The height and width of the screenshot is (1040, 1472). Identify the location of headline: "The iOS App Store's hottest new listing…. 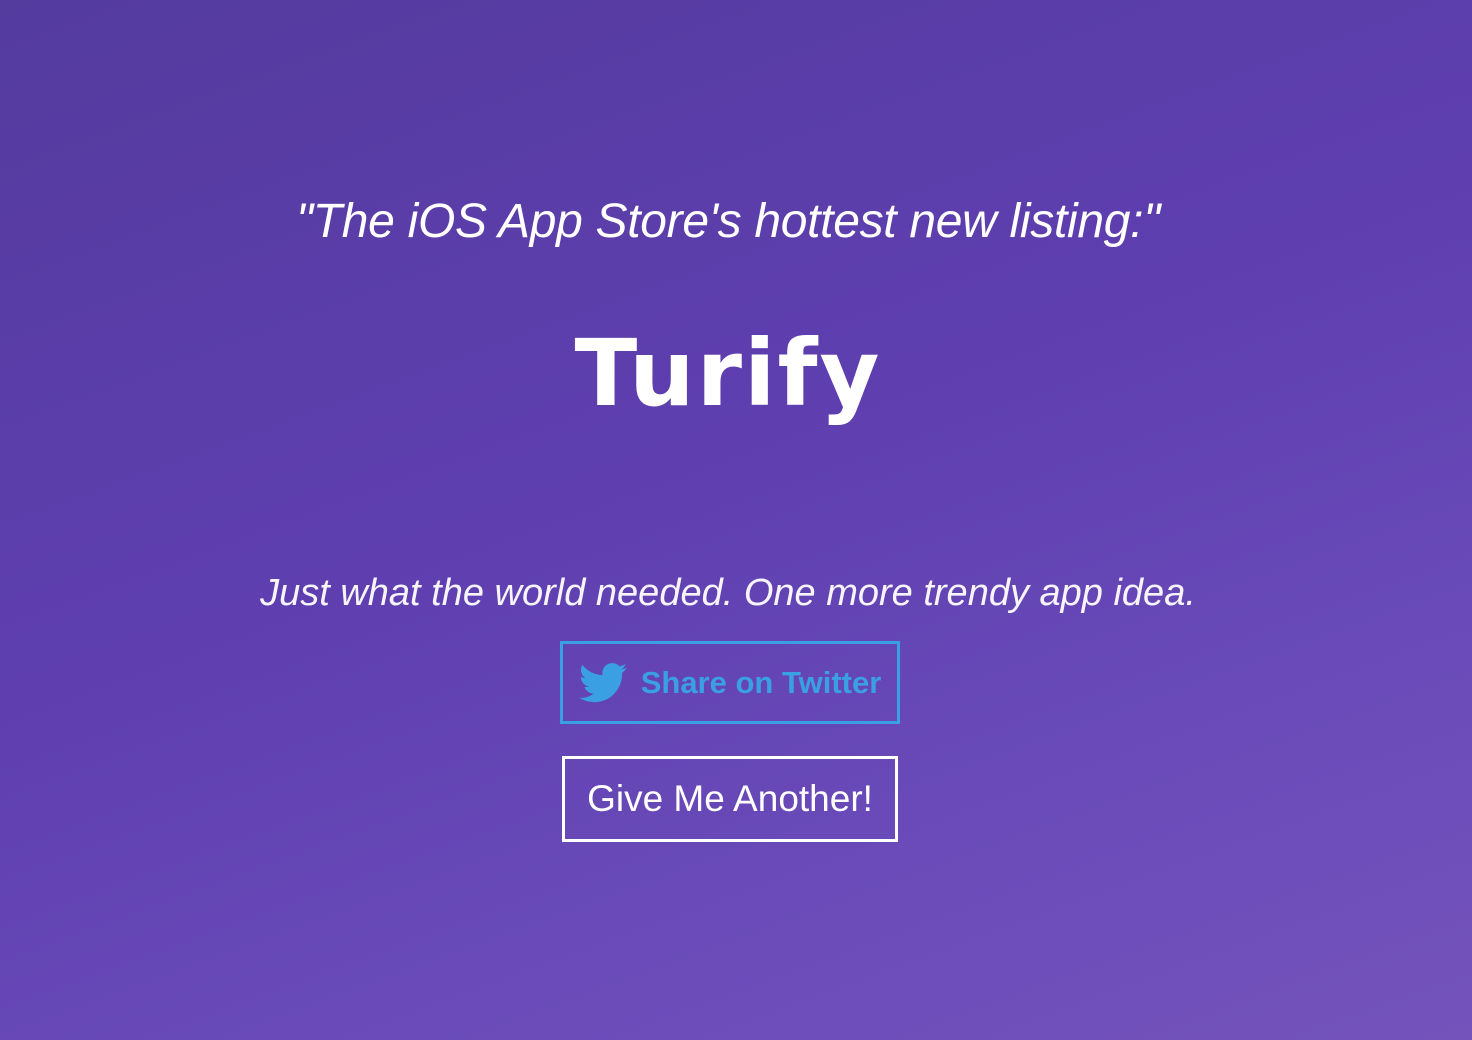
(728, 221).